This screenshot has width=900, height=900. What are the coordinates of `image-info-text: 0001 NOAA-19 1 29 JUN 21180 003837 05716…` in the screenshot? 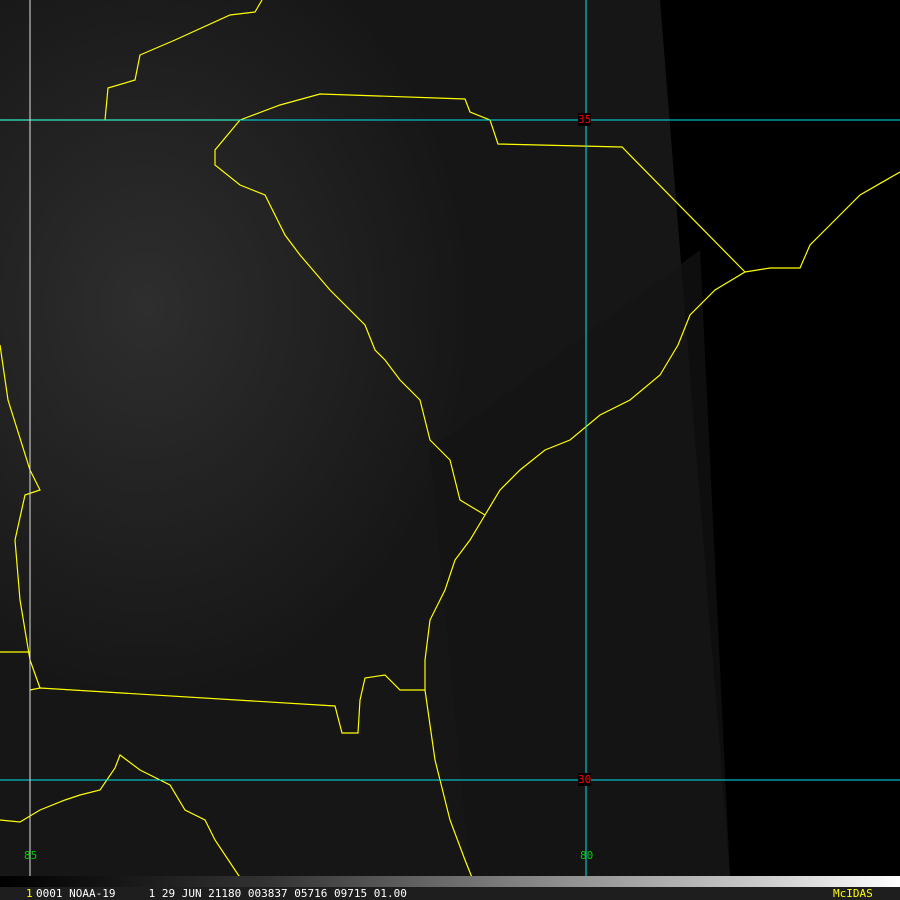 It's located at (221, 893).